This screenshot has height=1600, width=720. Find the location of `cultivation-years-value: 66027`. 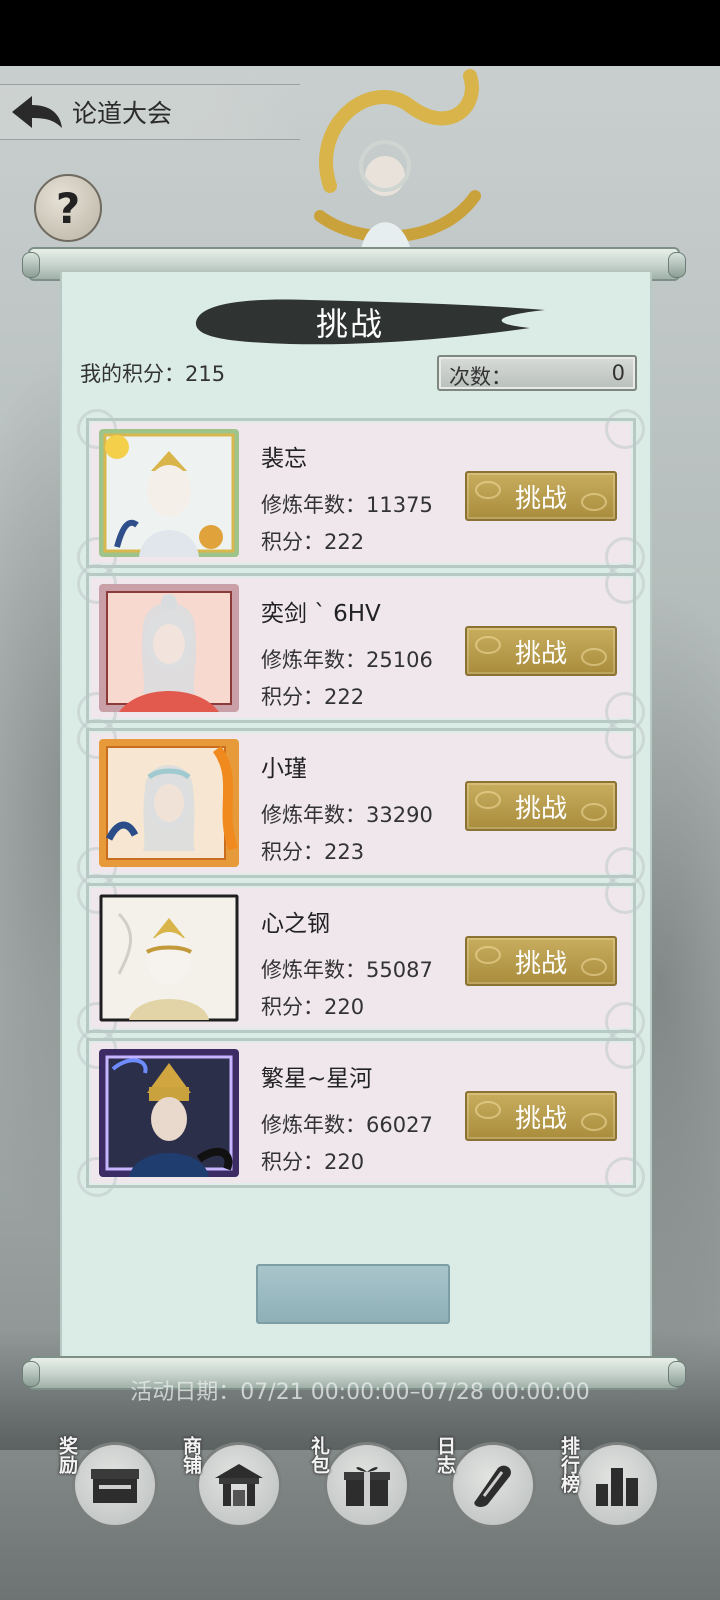

cultivation-years-value: 66027 is located at coordinates (399, 1125).